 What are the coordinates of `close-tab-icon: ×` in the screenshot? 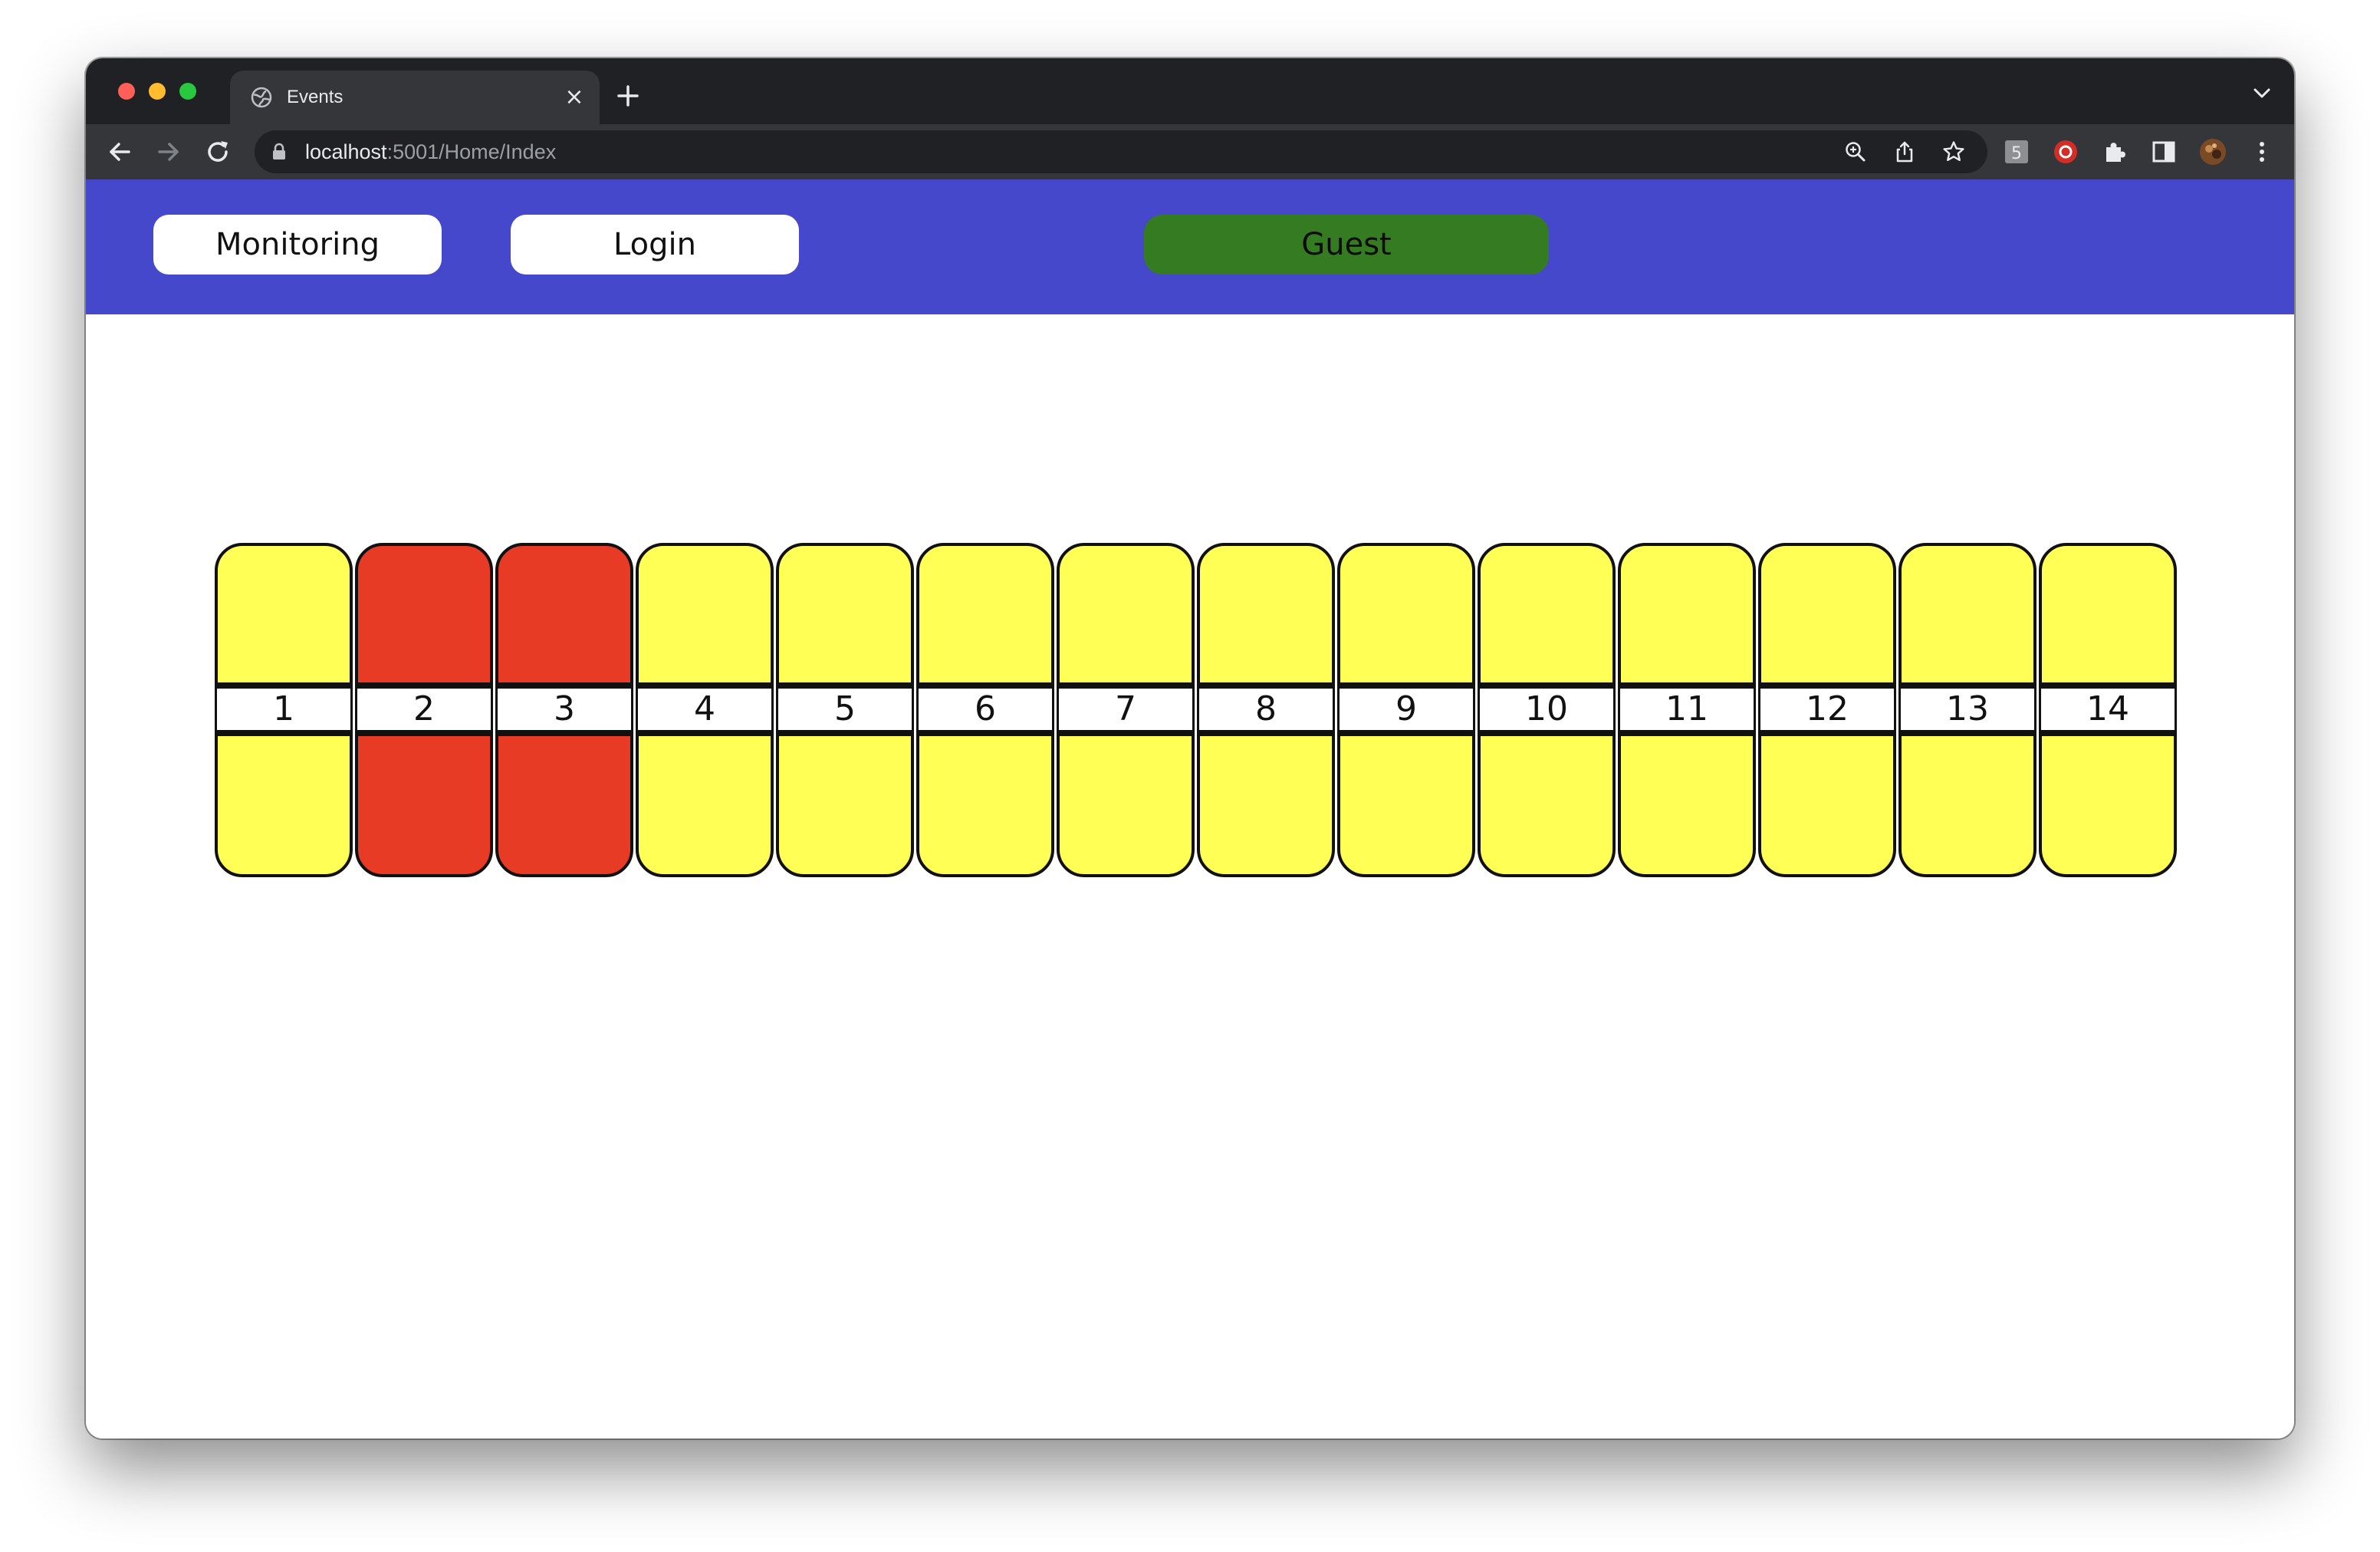 It's located at (575, 98).